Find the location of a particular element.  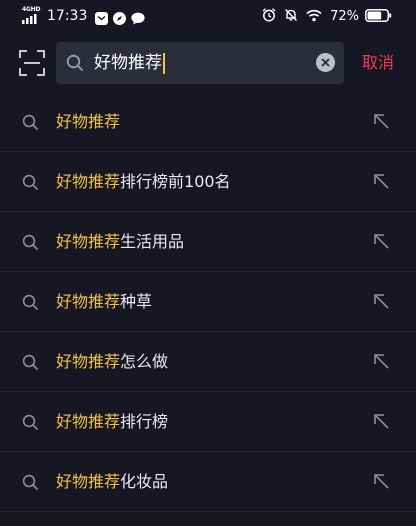

text-caret is located at coordinates (164, 63).